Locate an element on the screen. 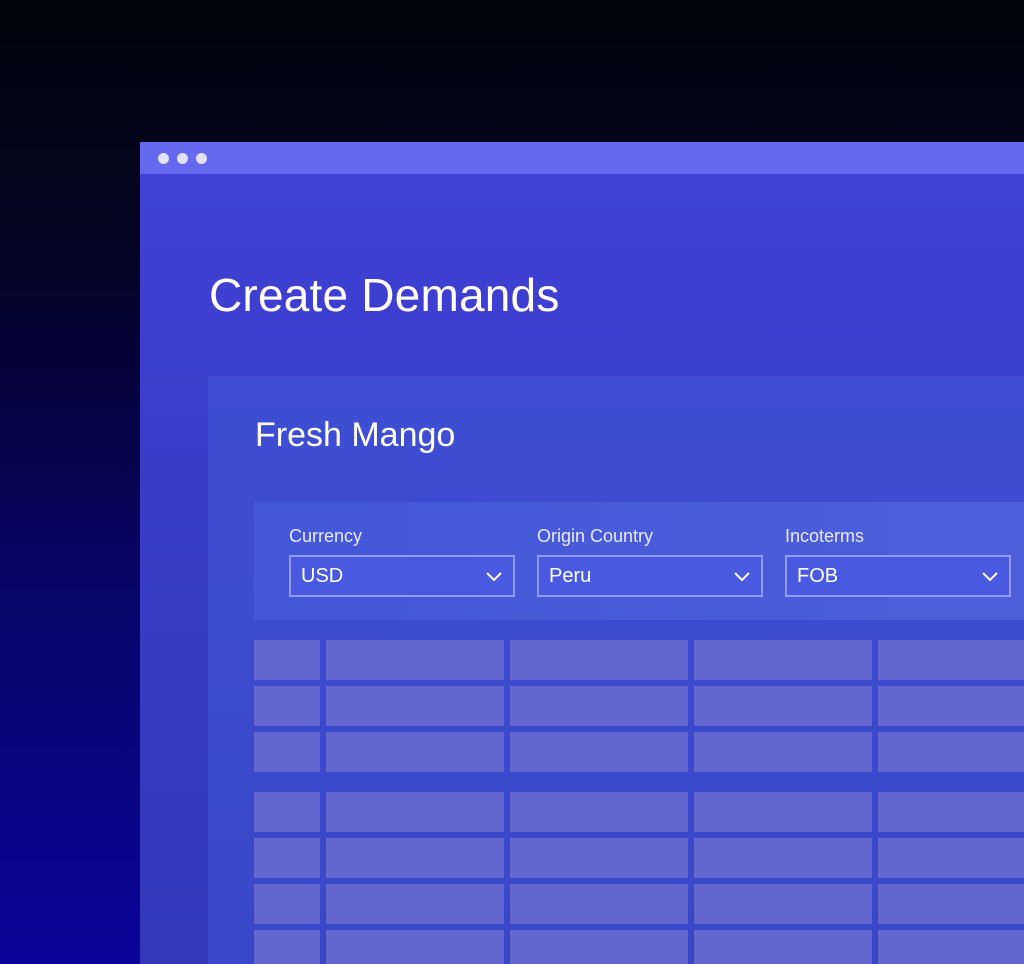  product-title: Fresh Mango is located at coordinates (355, 435).